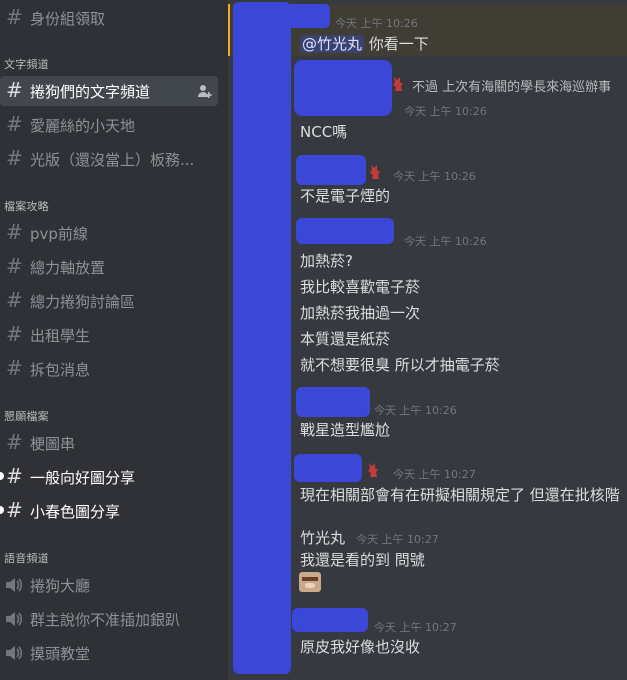  Describe the element at coordinates (83, 126) in the screenshot. I see `channel-name: 愛麗絲的小天地` at that location.